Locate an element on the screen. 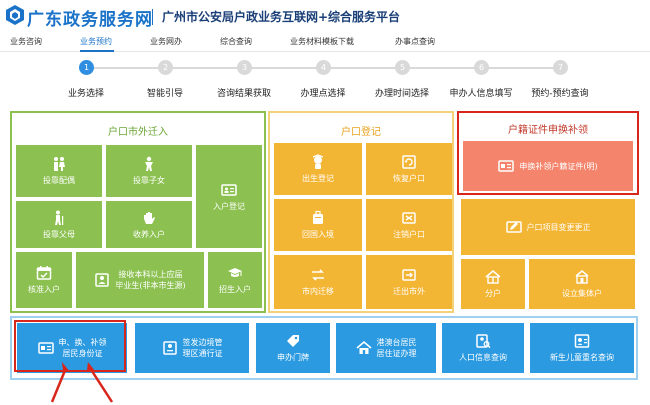 This screenshot has height=405, width=650. tile-recruit-household: 招生入户 is located at coordinates (235, 280).